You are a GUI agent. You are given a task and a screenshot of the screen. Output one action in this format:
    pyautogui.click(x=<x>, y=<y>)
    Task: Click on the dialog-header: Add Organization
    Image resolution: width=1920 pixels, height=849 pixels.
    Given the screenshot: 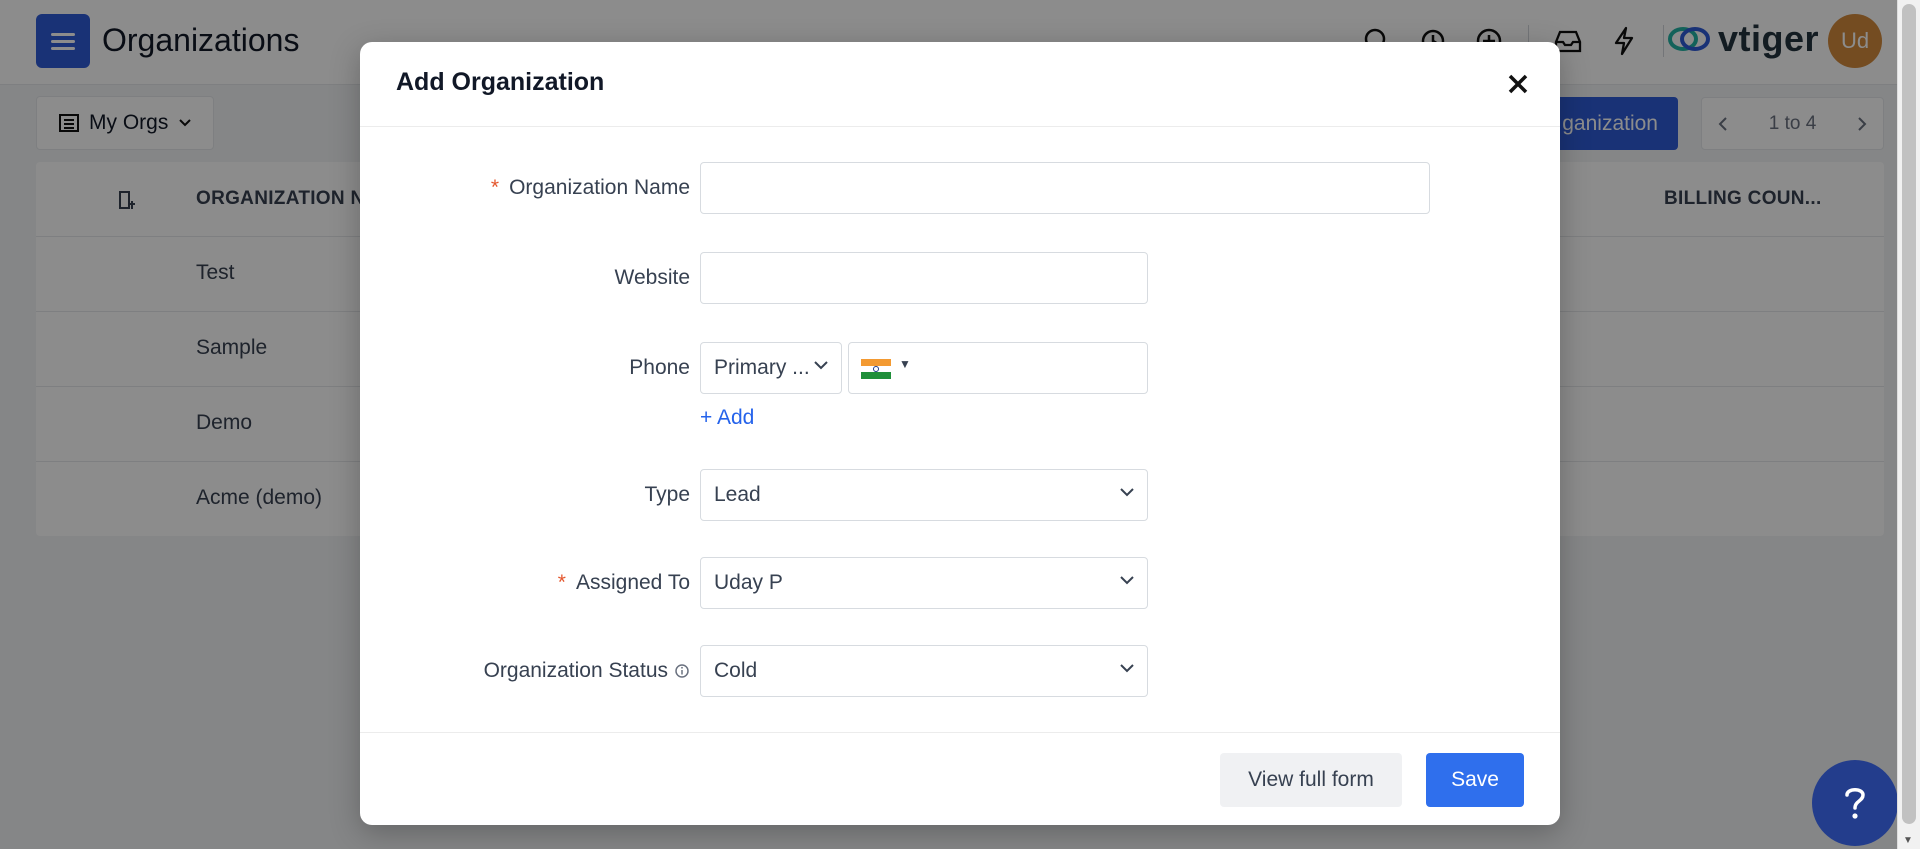 What is the action you would take?
    pyautogui.click(x=960, y=84)
    